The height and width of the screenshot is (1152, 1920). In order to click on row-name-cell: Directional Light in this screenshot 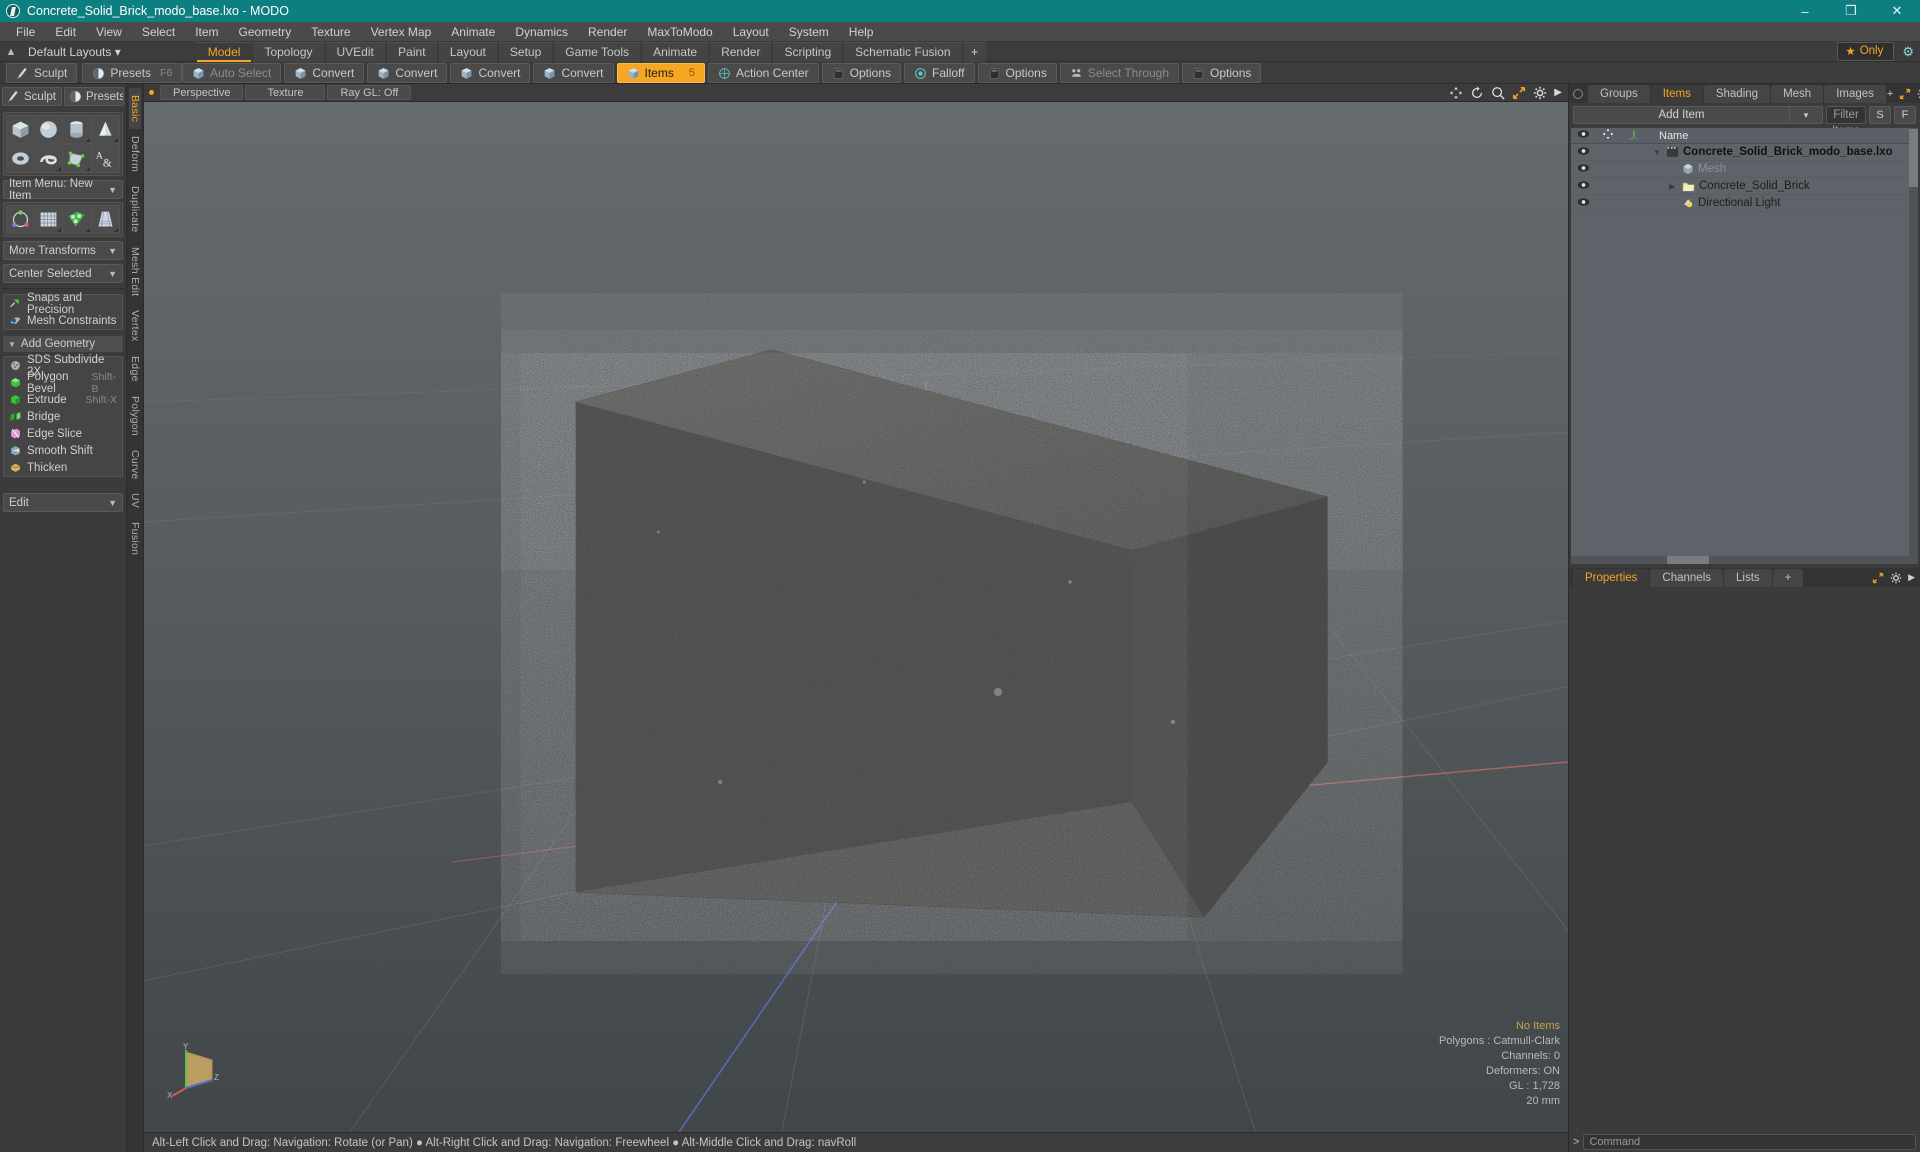, I will do `click(1713, 203)`.